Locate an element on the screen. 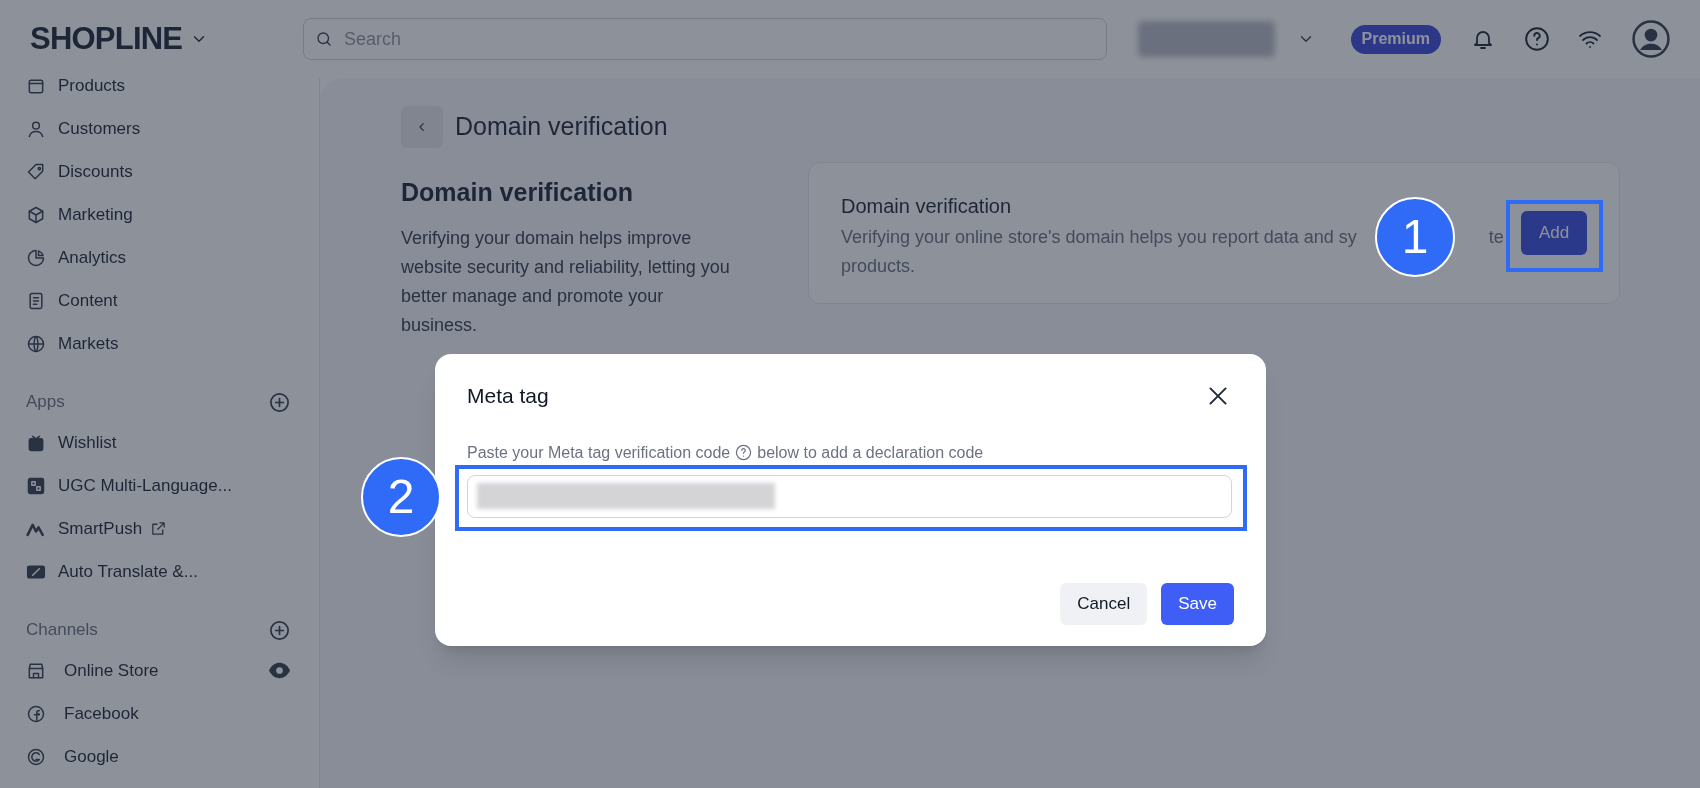 The image size is (1700, 788). input-field is located at coordinates (849, 496).